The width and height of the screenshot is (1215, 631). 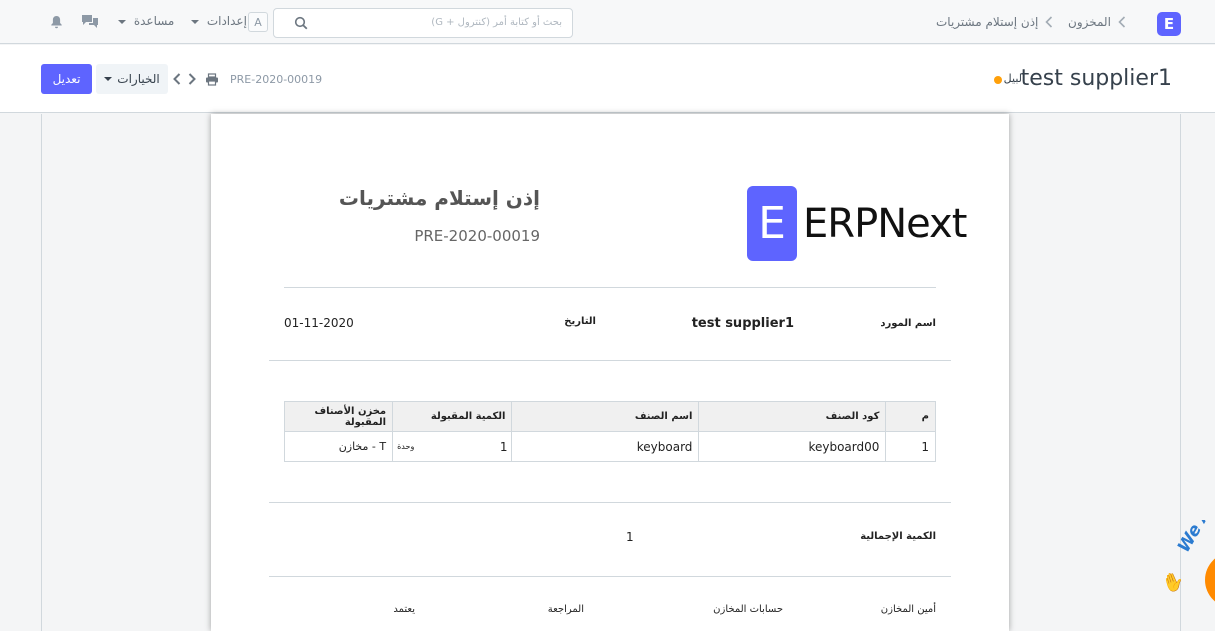 I want to click on wave-hand-icon: ✋, so click(x=1174, y=582).